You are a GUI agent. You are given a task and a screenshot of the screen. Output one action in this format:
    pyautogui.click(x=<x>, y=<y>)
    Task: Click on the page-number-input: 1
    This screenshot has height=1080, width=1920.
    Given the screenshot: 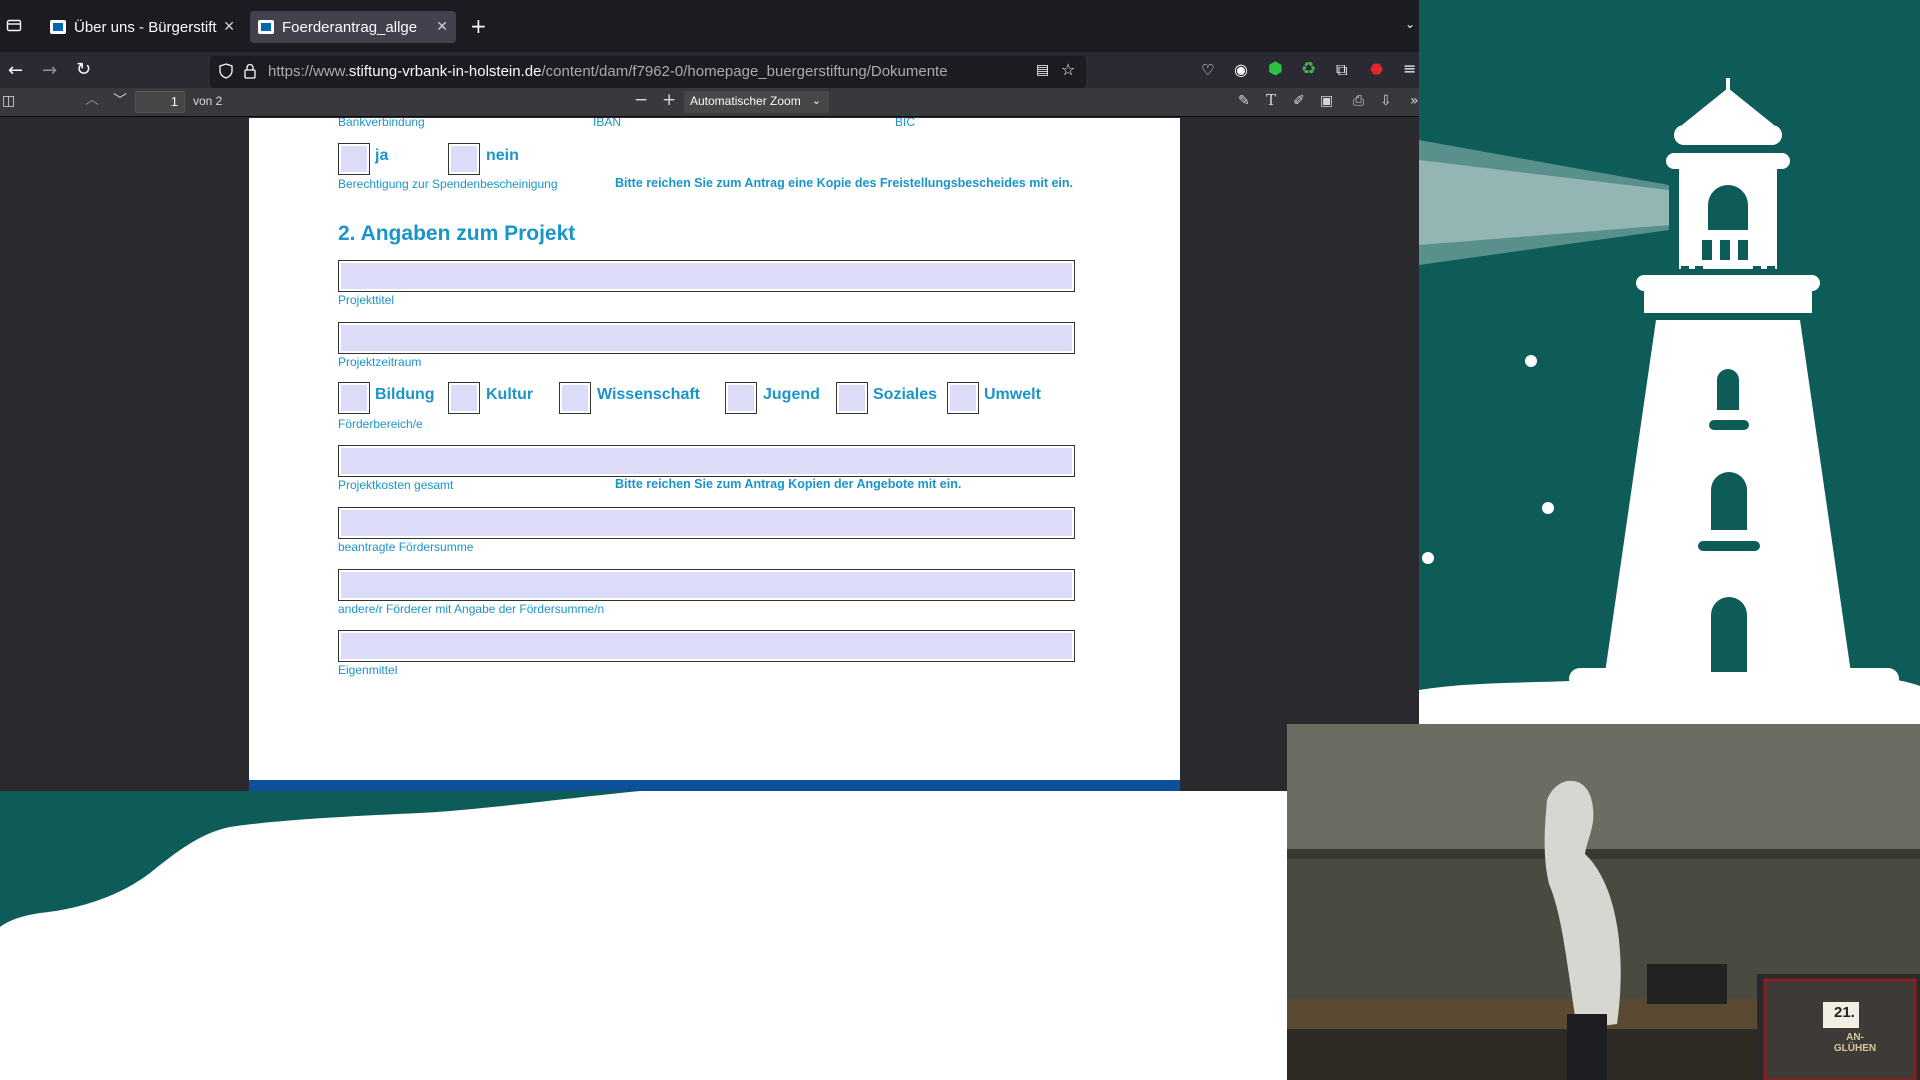 What is the action you would take?
    pyautogui.click(x=160, y=102)
    